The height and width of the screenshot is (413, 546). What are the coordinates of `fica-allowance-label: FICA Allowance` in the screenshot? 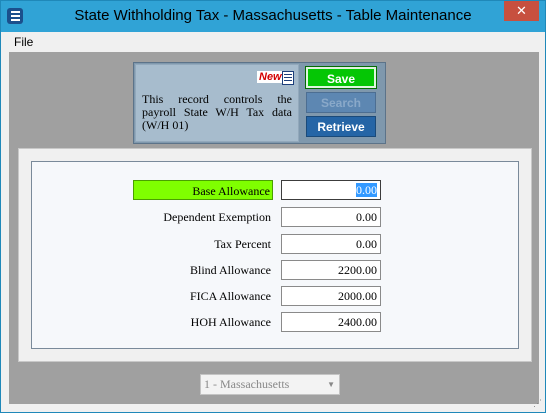 It's located at (230, 296).